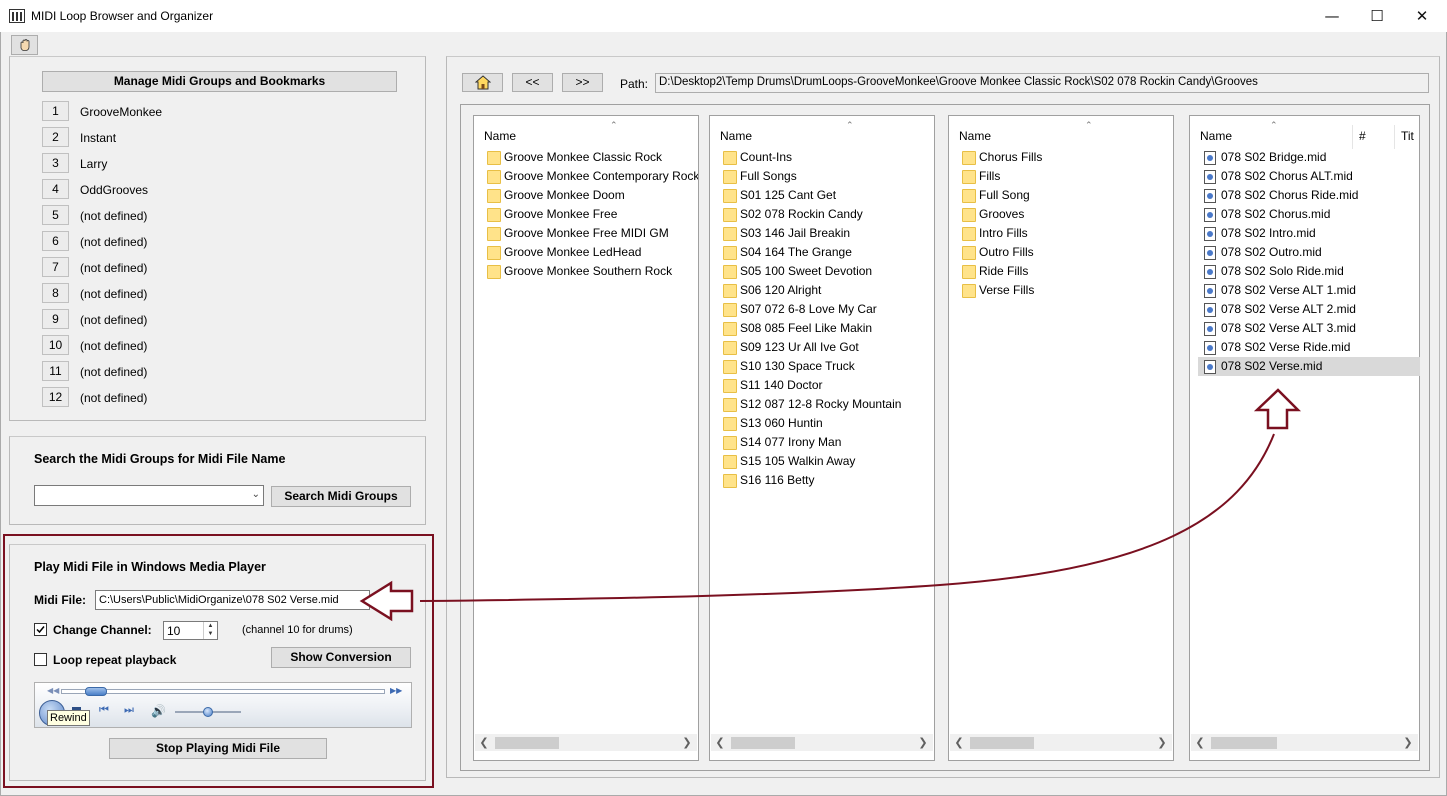 The width and height of the screenshot is (1447, 796). Describe the element at coordinates (1277, 409) in the screenshot. I see `annotation-arrow-up` at that location.